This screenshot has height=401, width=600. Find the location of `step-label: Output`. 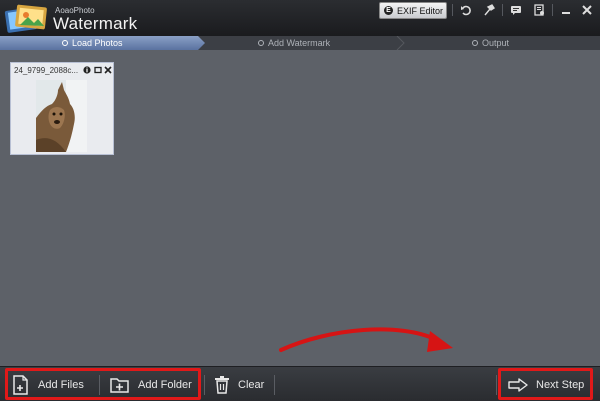

step-label: Output is located at coordinates (496, 43).